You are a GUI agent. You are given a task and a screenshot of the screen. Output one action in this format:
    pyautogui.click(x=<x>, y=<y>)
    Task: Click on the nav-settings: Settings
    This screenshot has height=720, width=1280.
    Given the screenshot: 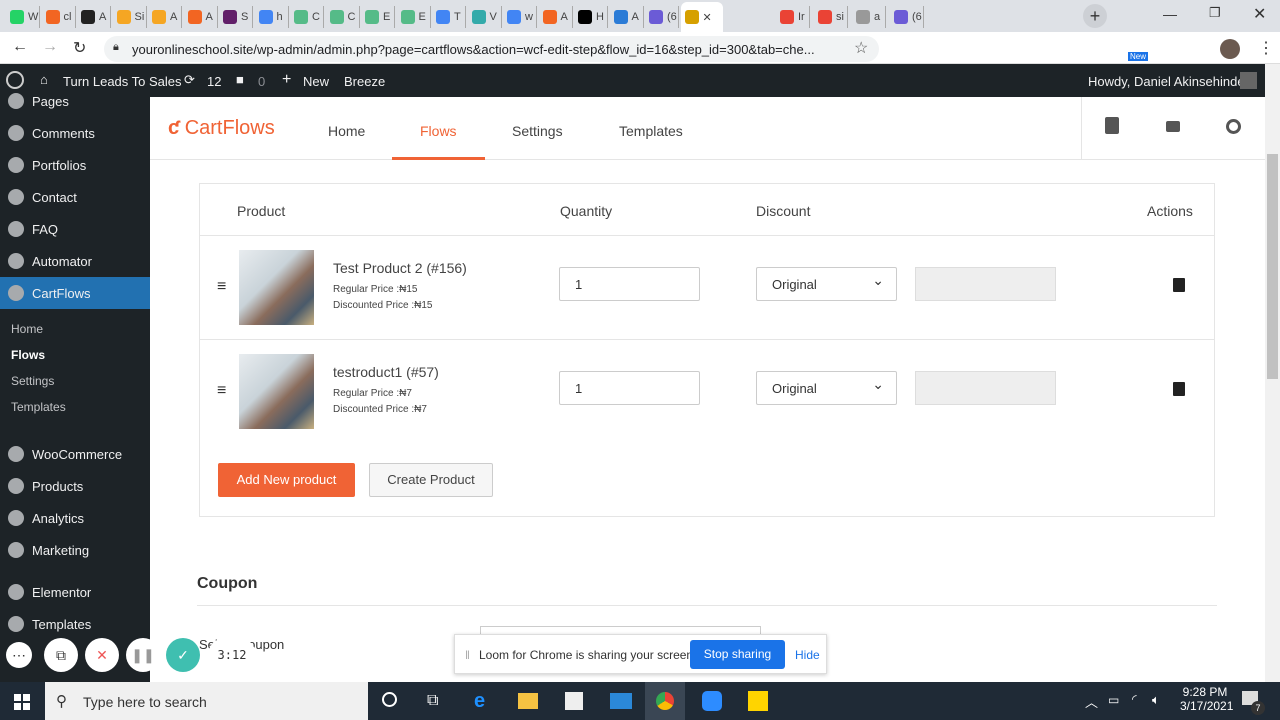 What is the action you would take?
    pyautogui.click(x=537, y=131)
    